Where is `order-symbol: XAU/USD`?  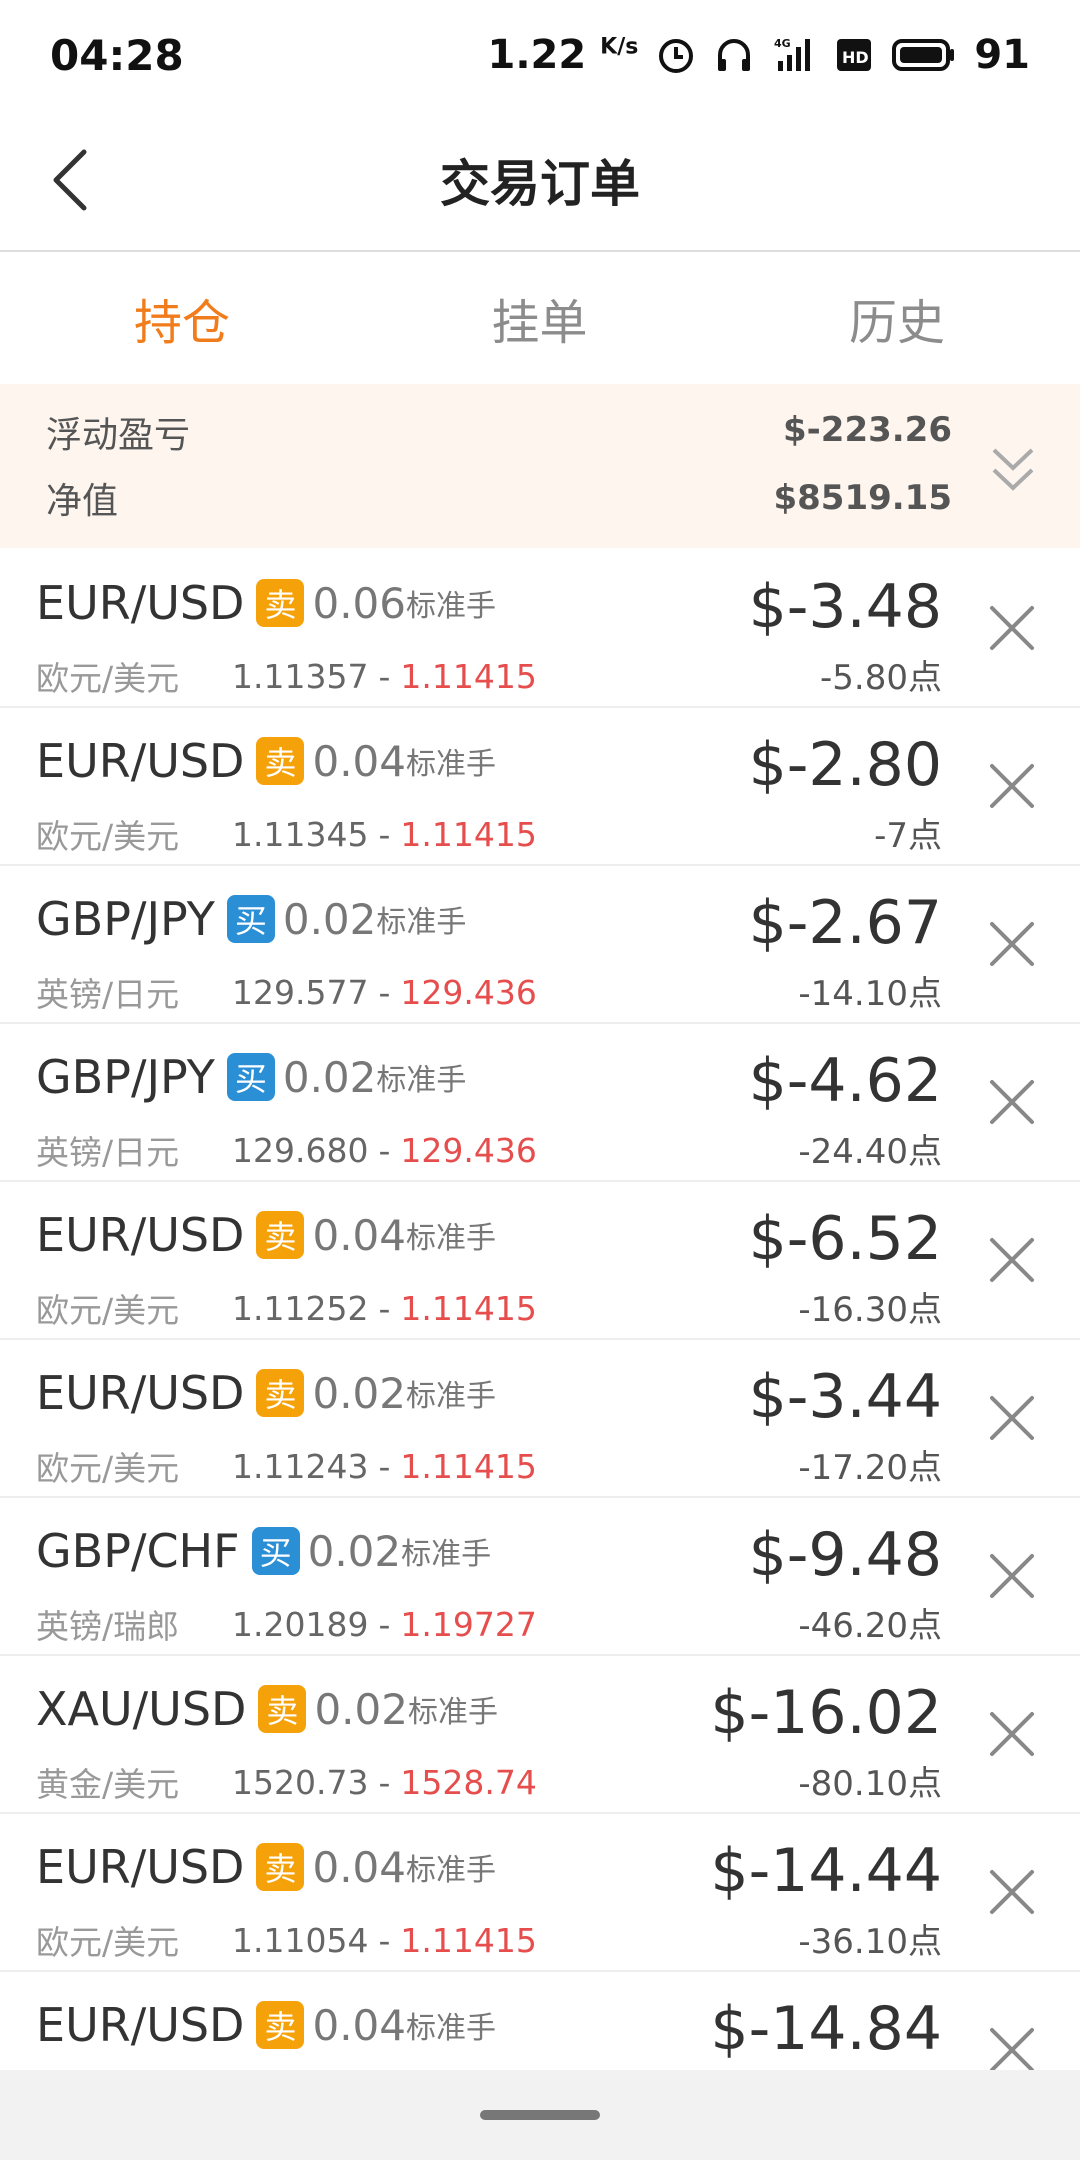 order-symbol: XAU/USD is located at coordinates (141, 1709).